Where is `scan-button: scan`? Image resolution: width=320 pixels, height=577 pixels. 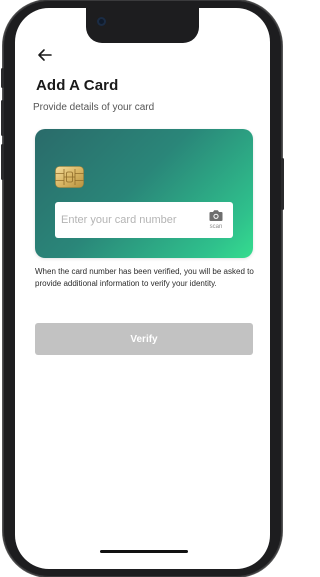
scan-button: scan is located at coordinates (216, 221).